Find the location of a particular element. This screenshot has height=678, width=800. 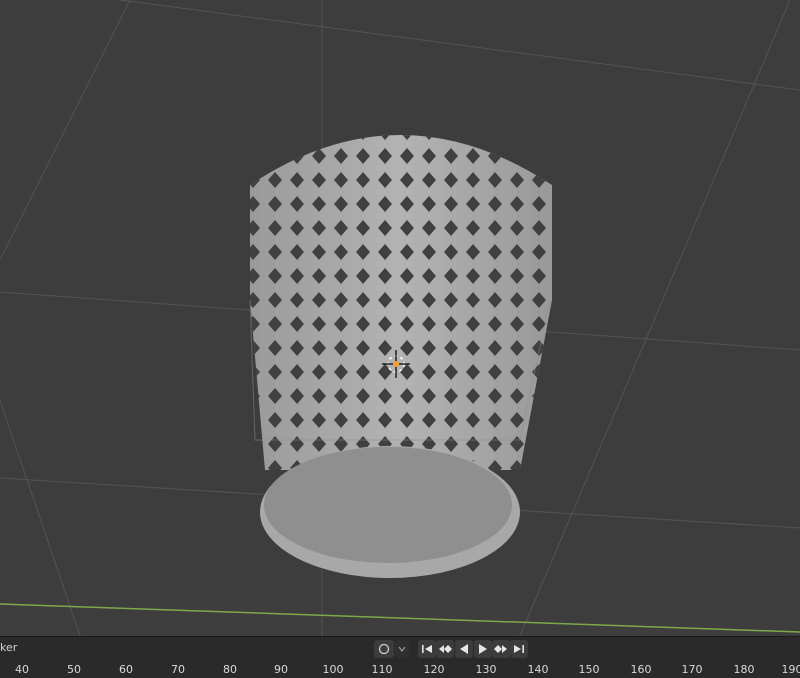

auto-keyframe-button is located at coordinates (384, 649).